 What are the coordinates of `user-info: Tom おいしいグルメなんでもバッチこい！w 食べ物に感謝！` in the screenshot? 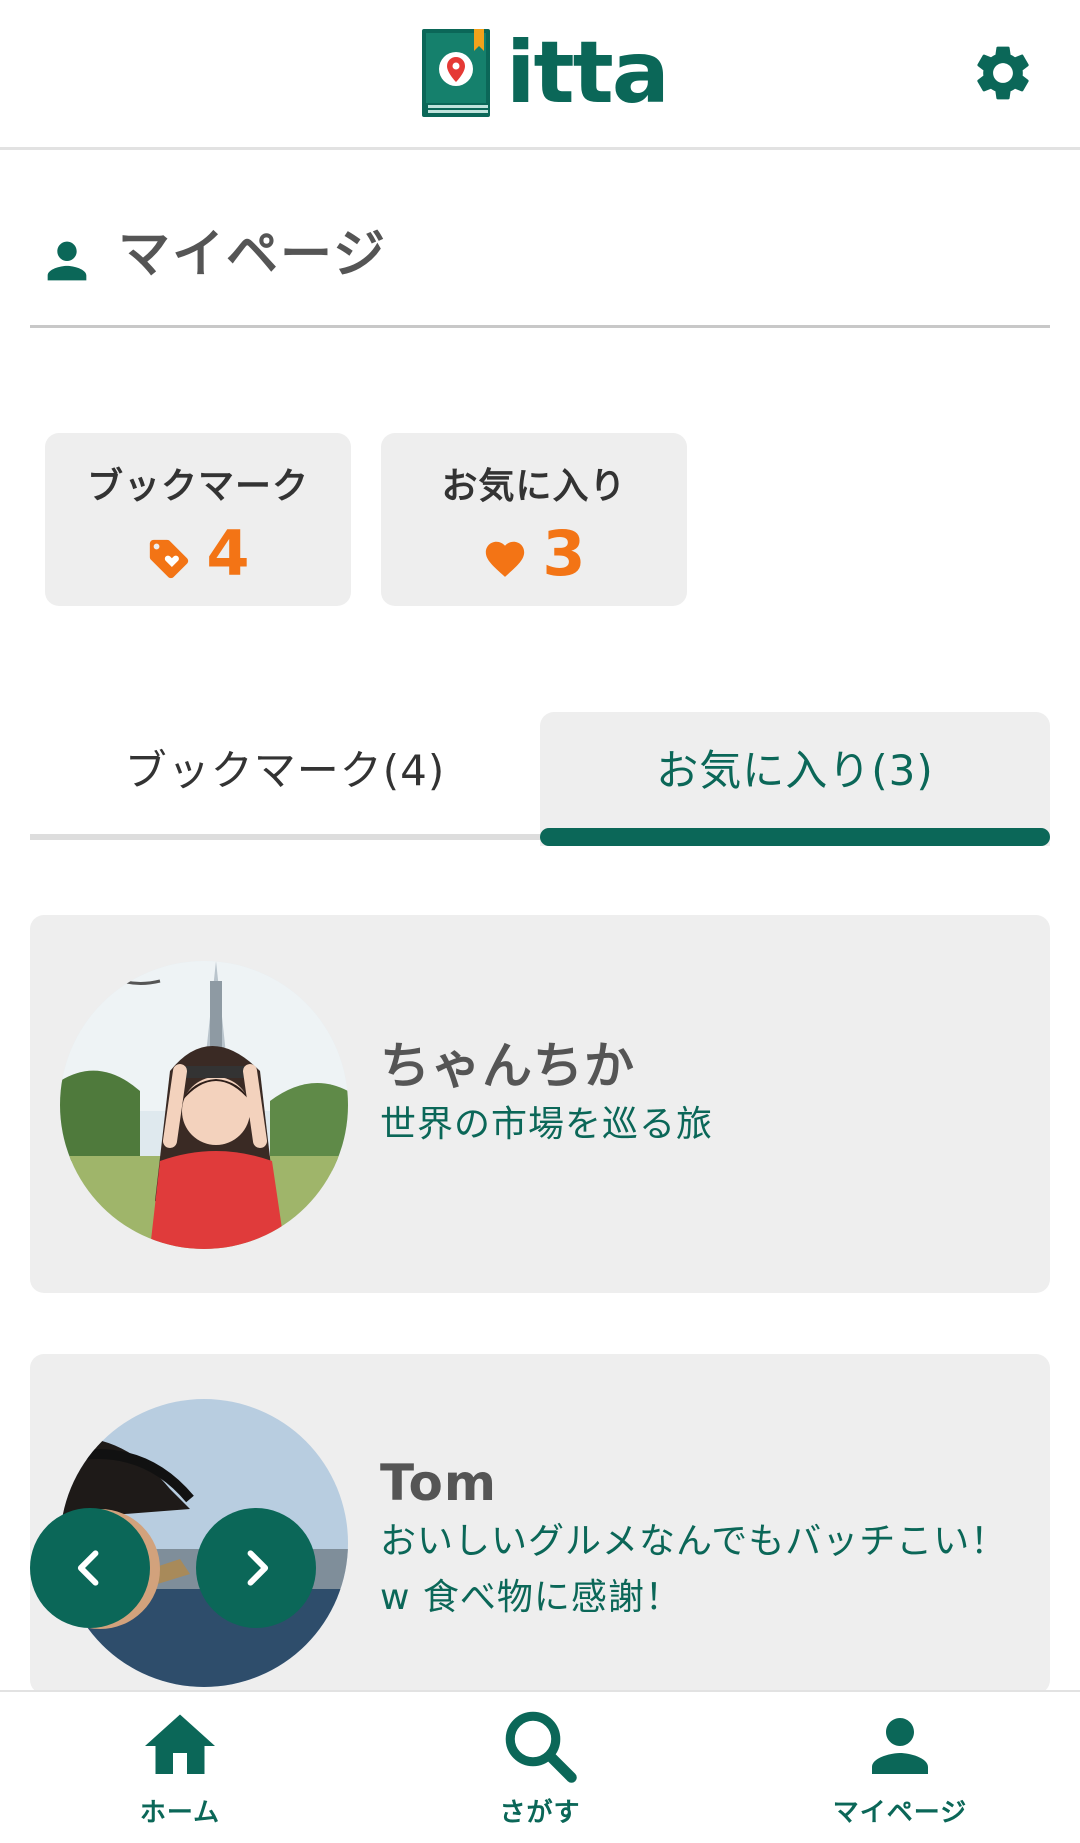 It's located at (705, 1539).